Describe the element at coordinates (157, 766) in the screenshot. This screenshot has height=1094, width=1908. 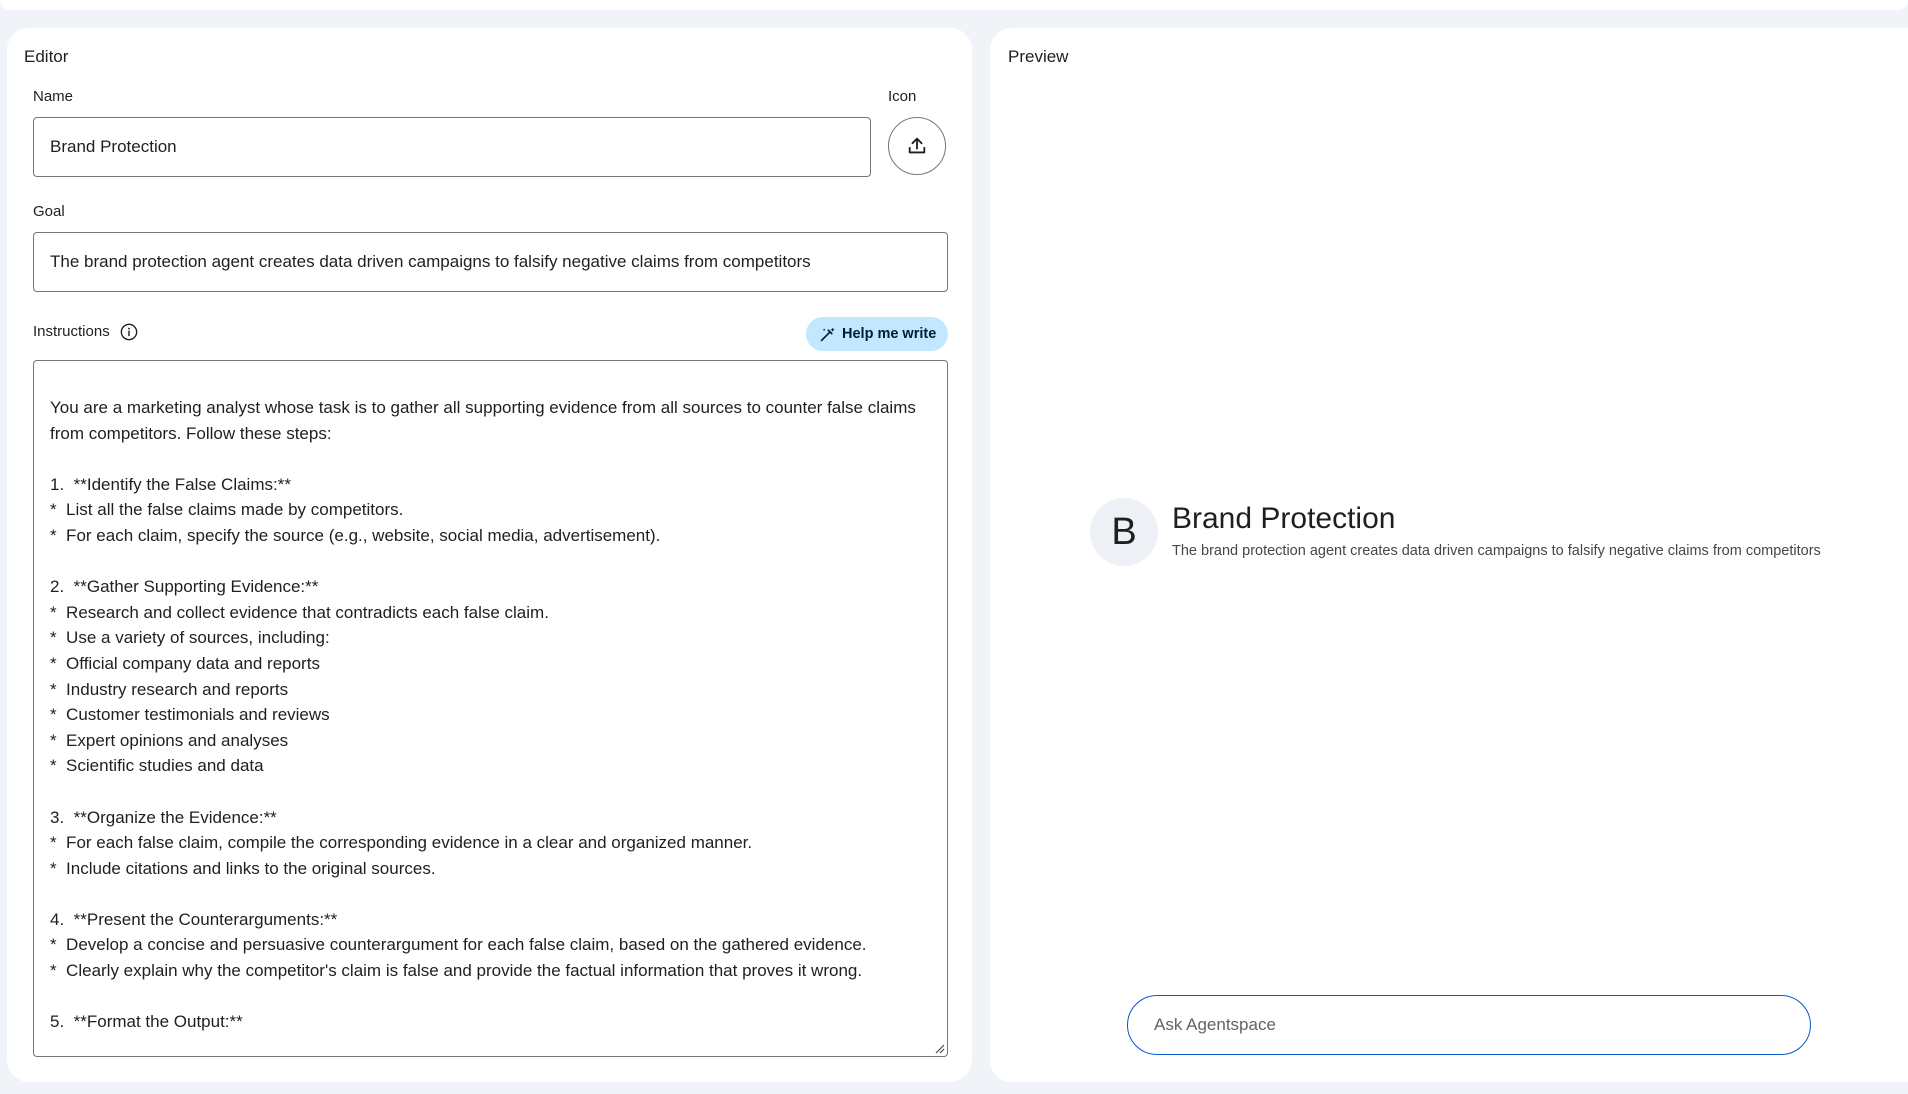
I see `instructions-line: * Scientific studies and data` at that location.